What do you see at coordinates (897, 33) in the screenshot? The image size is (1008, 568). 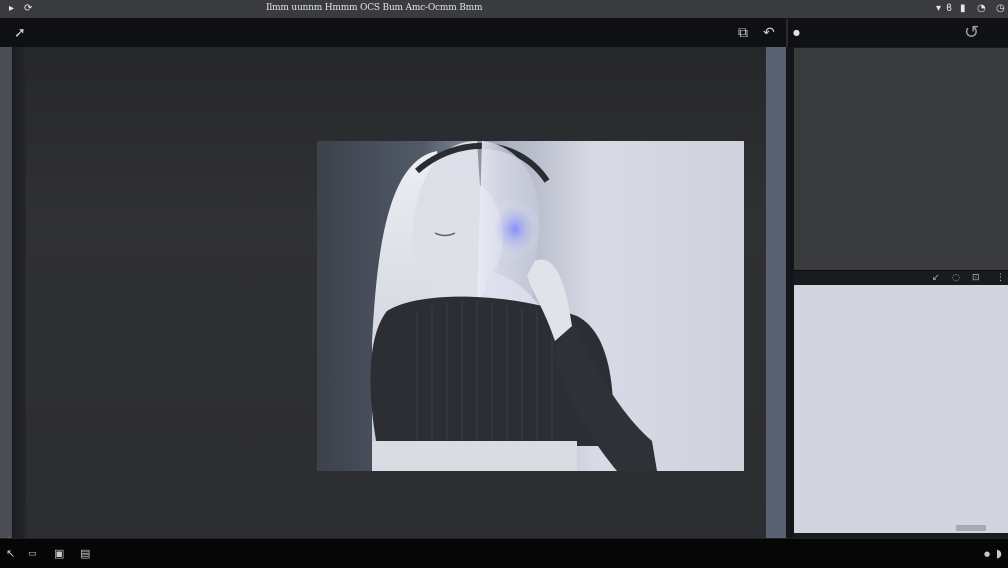 I see `panel-toolbar: ● ↺` at bounding box center [897, 33].